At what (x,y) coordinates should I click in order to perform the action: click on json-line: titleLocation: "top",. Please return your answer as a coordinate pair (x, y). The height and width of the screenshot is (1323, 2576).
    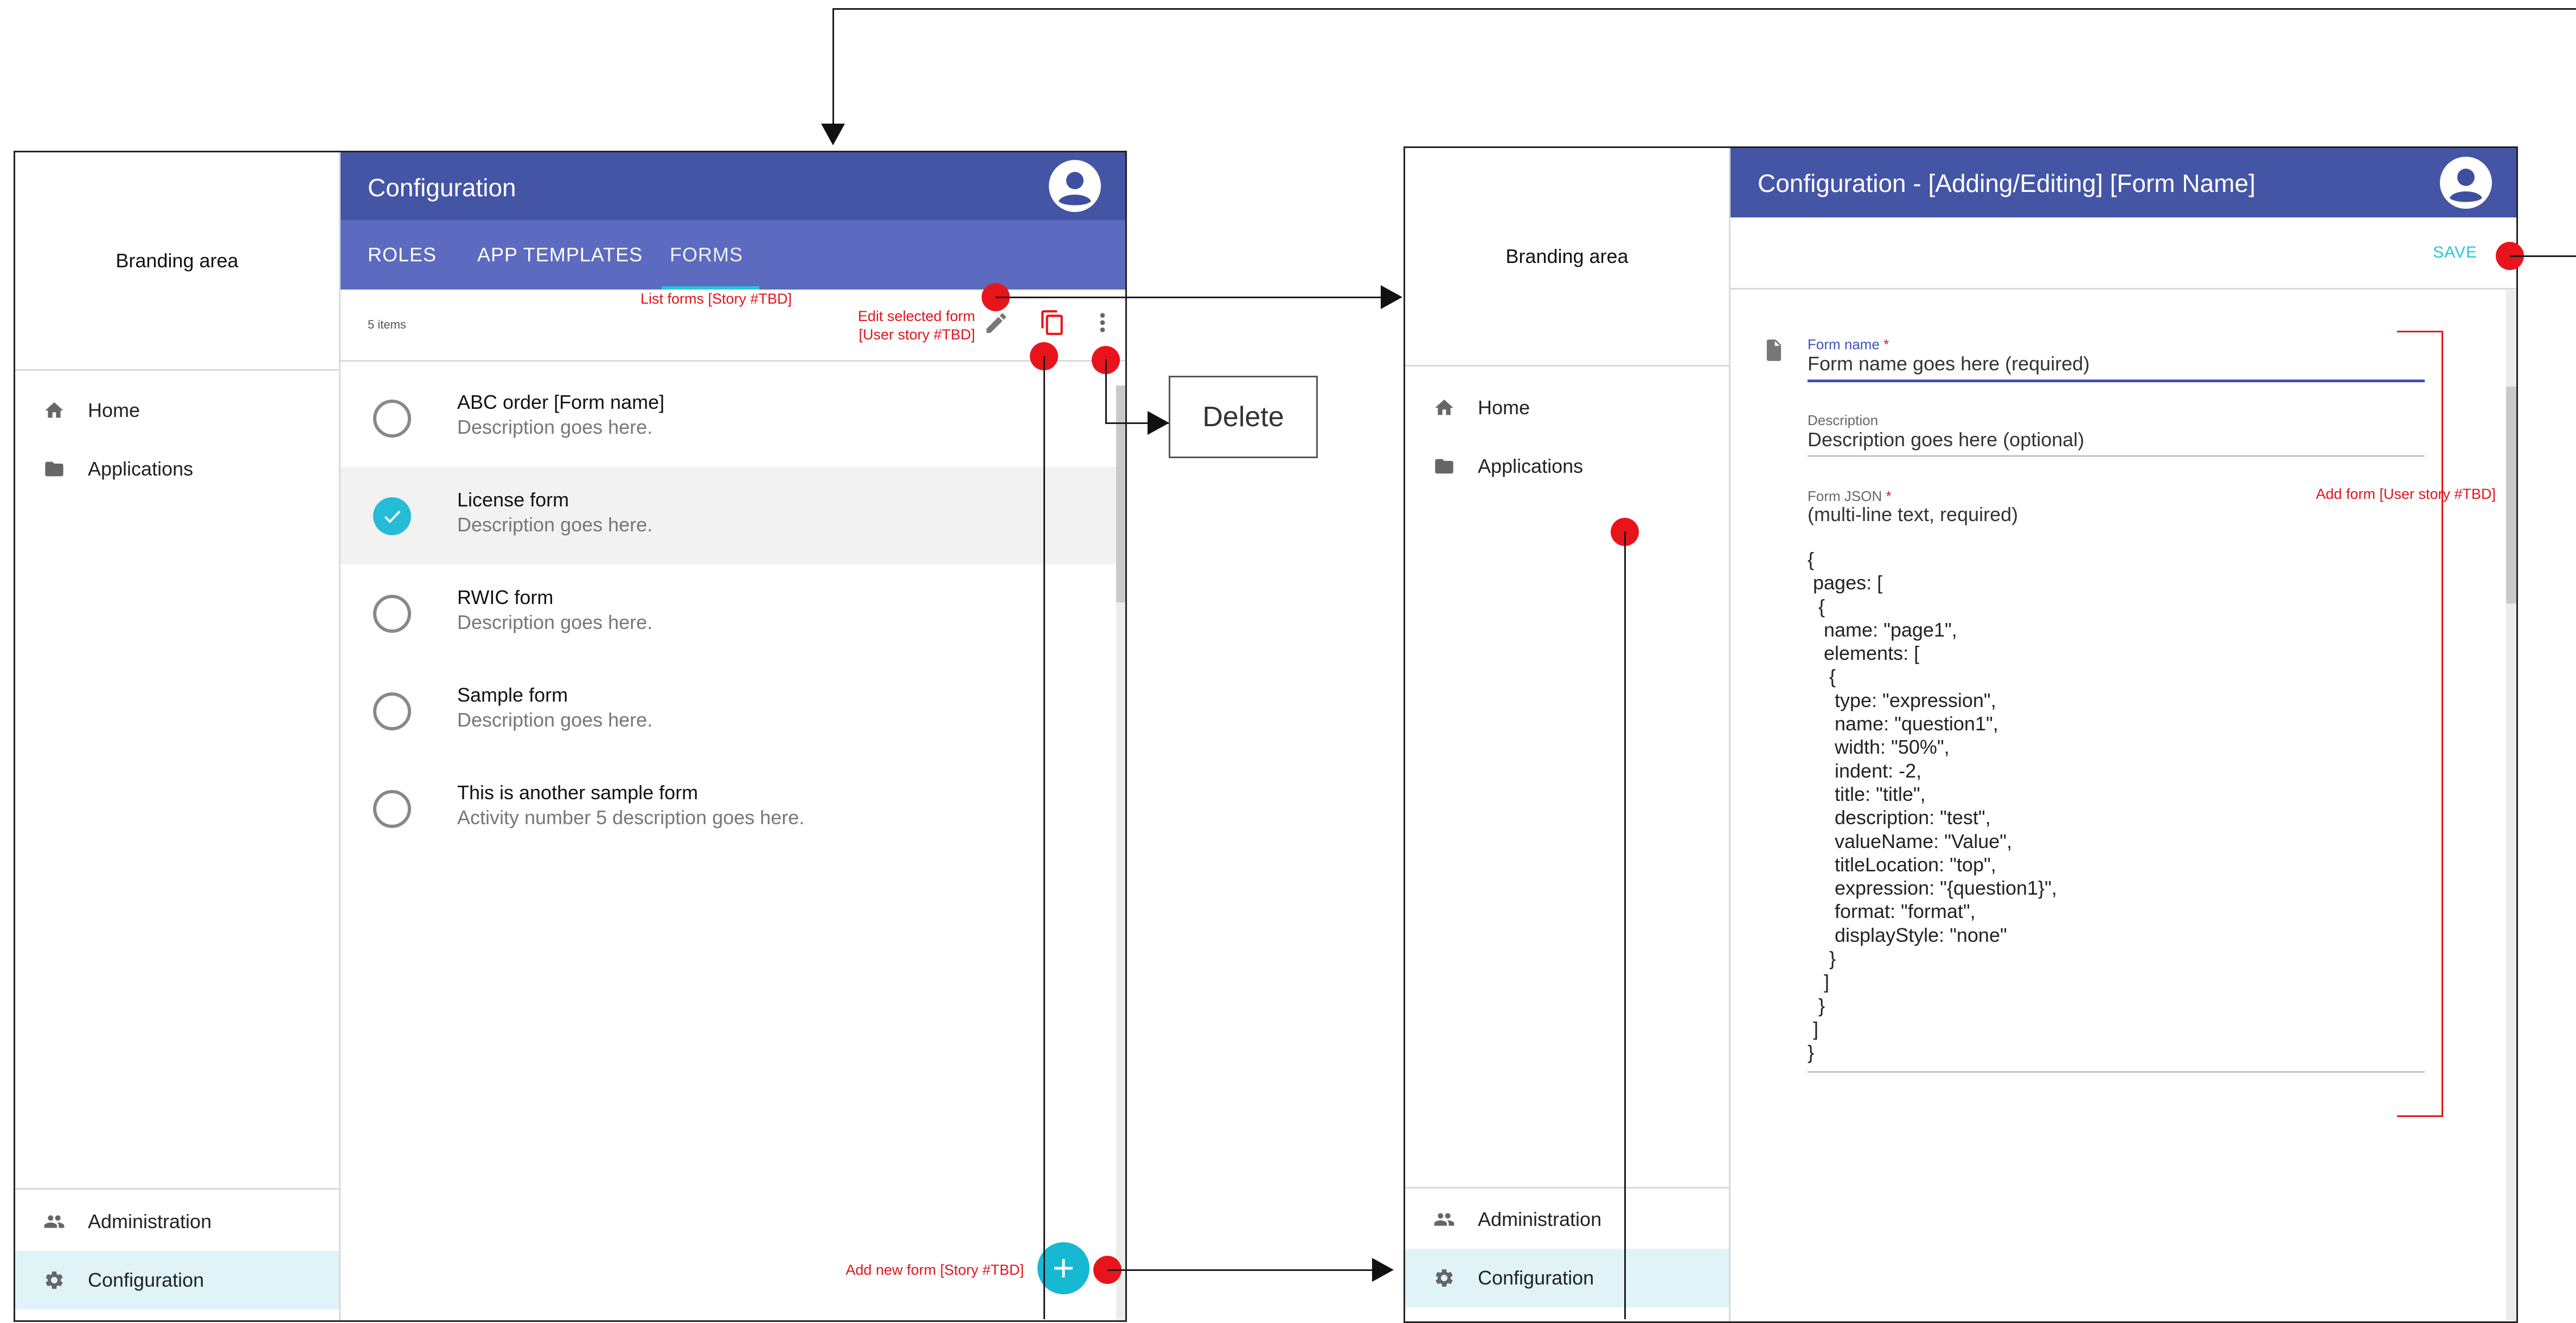
    Looking at the image, I should click on (1902, 864).